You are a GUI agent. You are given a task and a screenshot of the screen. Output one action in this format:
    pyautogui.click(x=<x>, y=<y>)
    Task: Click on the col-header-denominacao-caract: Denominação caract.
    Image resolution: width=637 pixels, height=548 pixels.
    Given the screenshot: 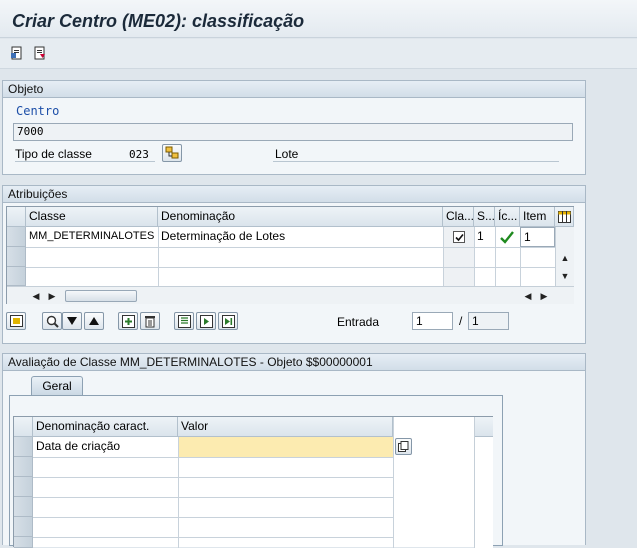 What is the action you would take?
    pyautogui.click(x=105, y=427)
    